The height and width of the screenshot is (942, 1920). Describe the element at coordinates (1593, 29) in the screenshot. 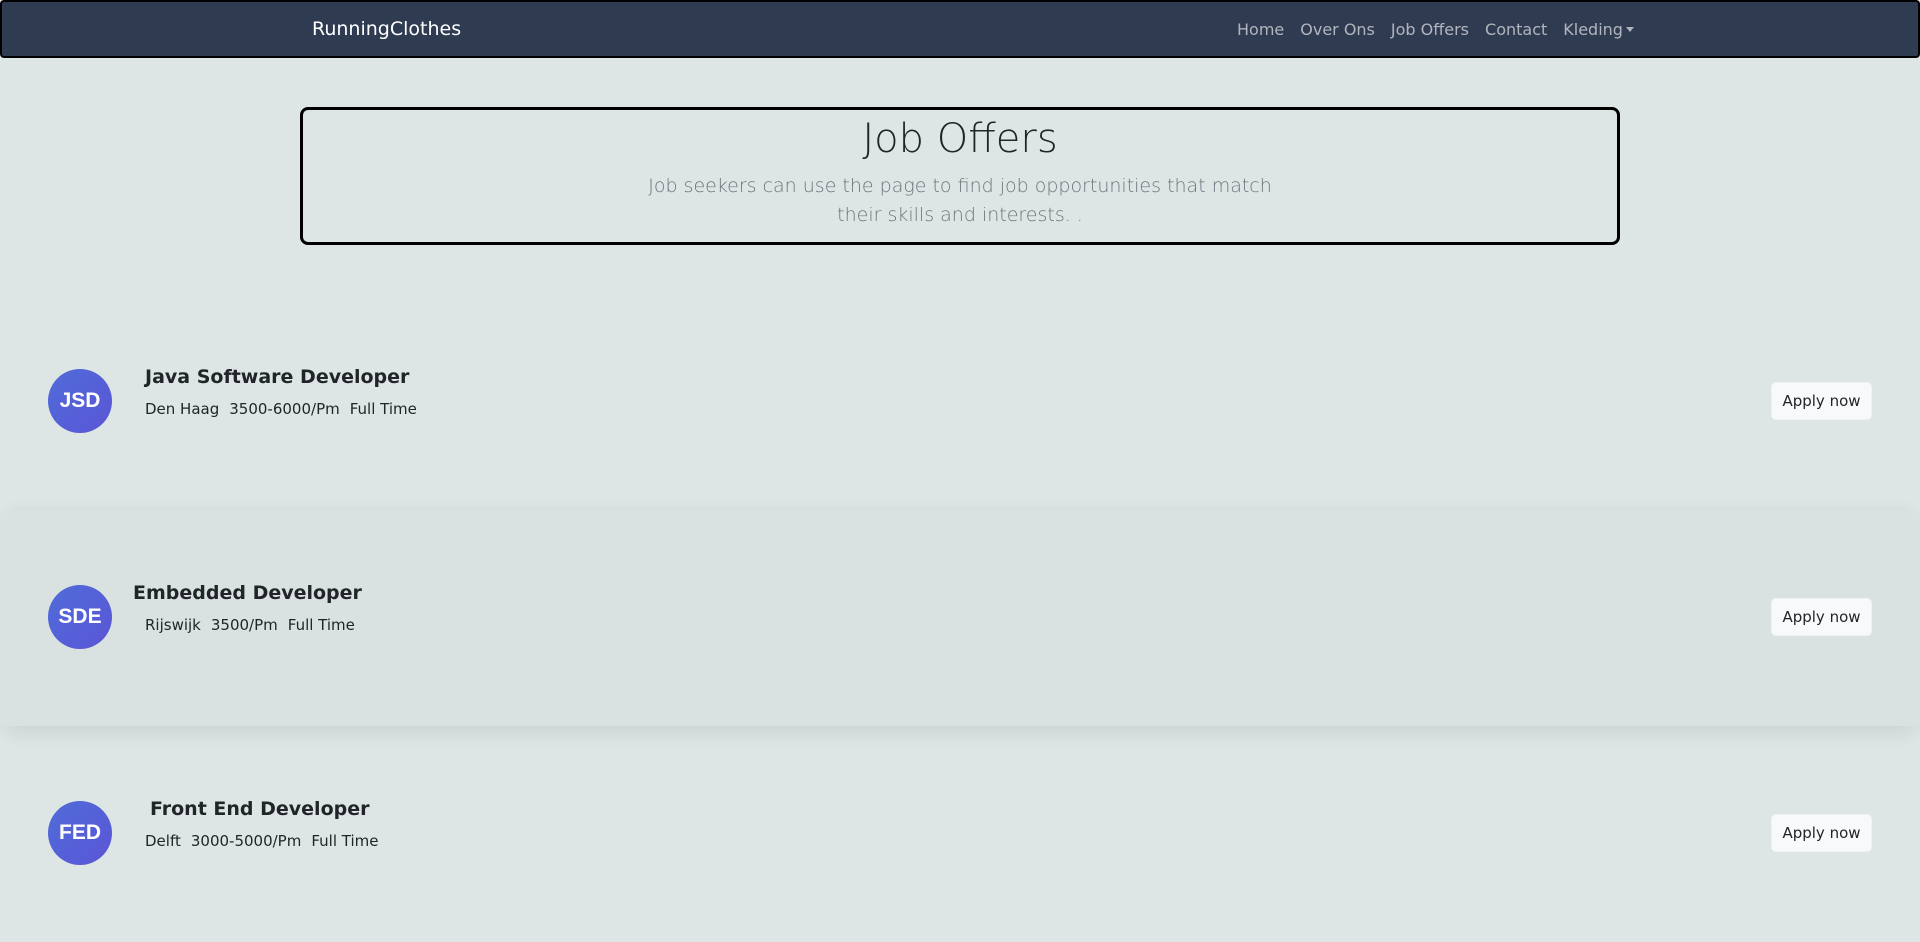

I see `nav-kleding-label: Kleding` at that location.